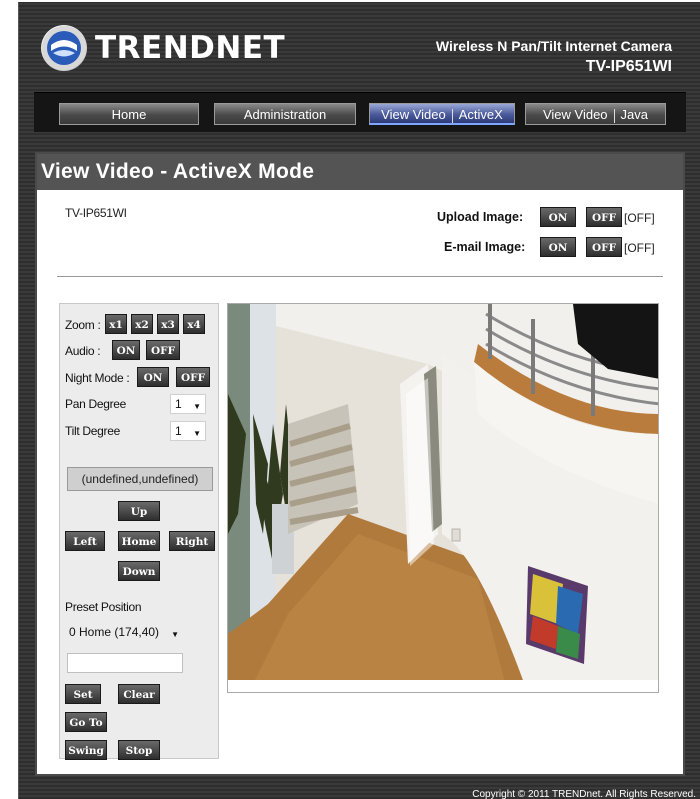  What do you see at coordinates (83, 694) in the screenshot?
I see `preset-set-button: Set` at bounding box center [83, 694].